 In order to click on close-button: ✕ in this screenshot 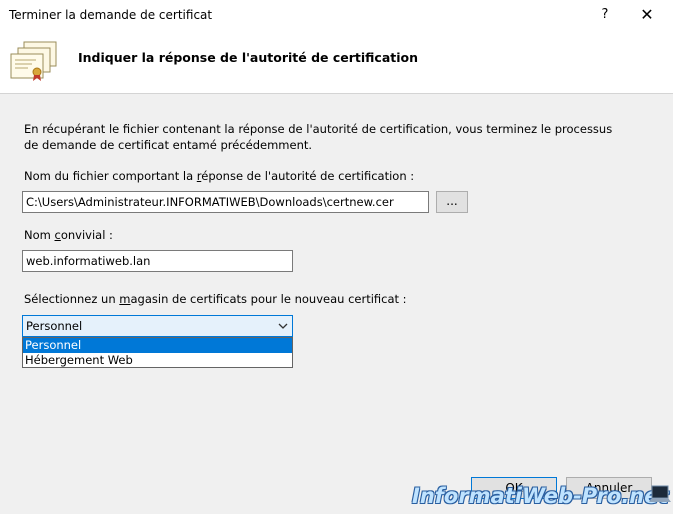, I will do `click(647, 15)`.